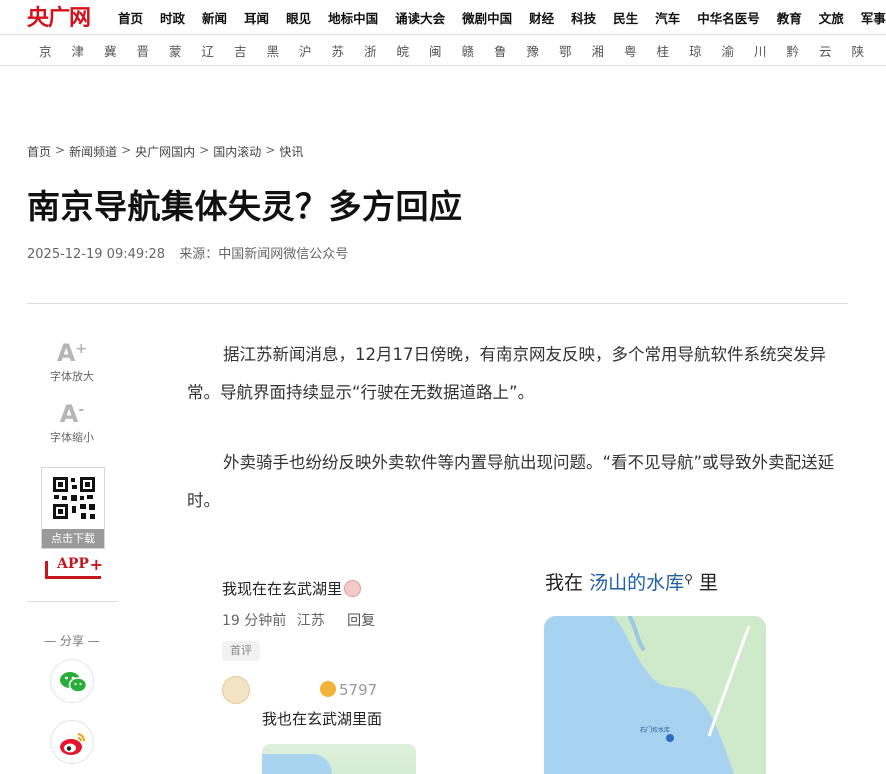 The image size is (886, 774). I want to click on embedded-comment-screenshot: 我现在在玄武湖里 19 分钟前 江苏 回复 首评 5797 我也在玄武湖里面, so click(314, 670).